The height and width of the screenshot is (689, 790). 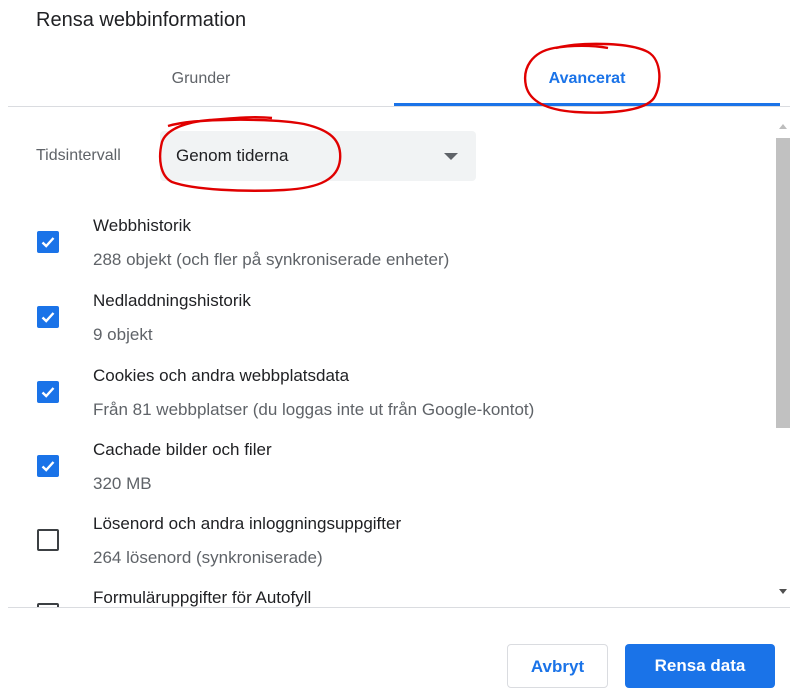 I want to click on option-description: 320 MB, so click(x=122, y=483).